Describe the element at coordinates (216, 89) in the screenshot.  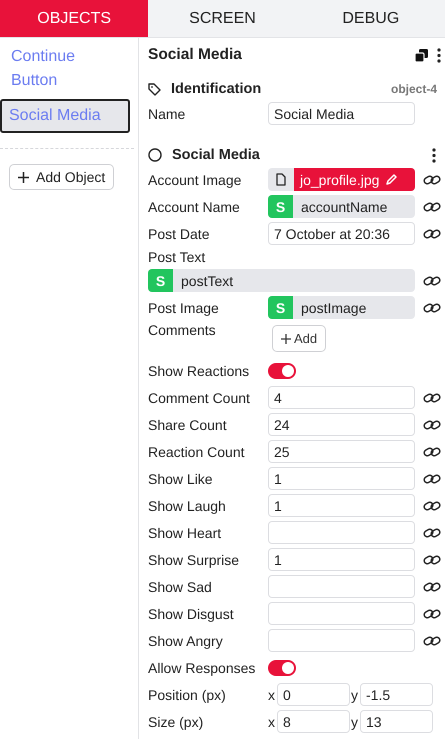
I see `section-title: Identification` at that location.